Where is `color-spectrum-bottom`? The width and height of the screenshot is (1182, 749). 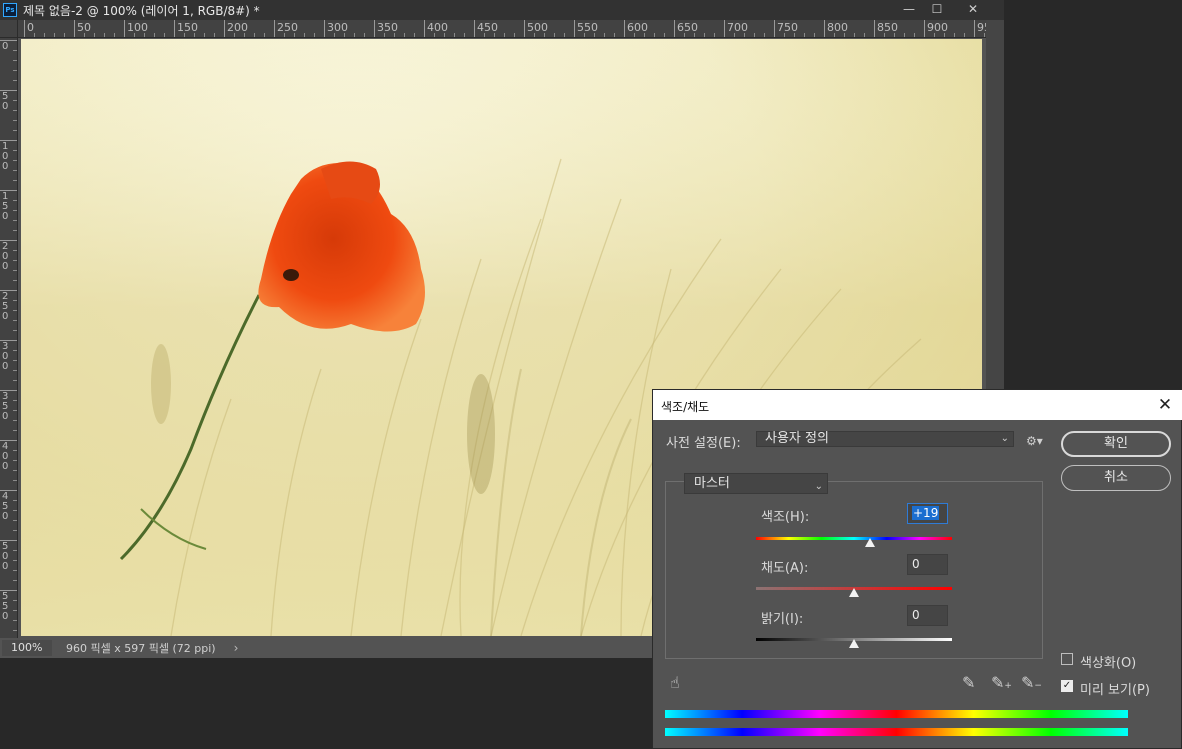
color-spectrum-bottom is located at coordinates (896, 732).